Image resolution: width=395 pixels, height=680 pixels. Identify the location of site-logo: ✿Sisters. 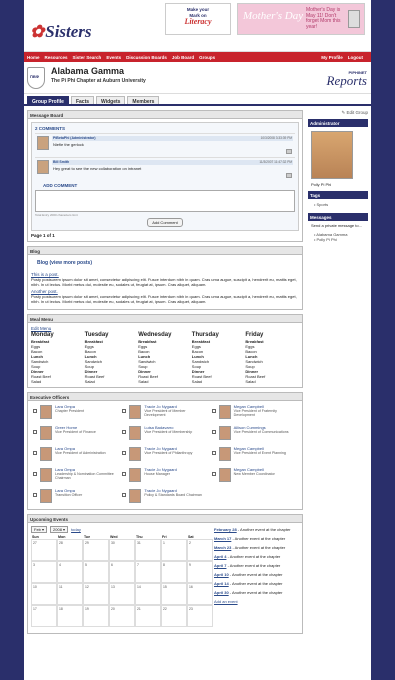
(61, 32).